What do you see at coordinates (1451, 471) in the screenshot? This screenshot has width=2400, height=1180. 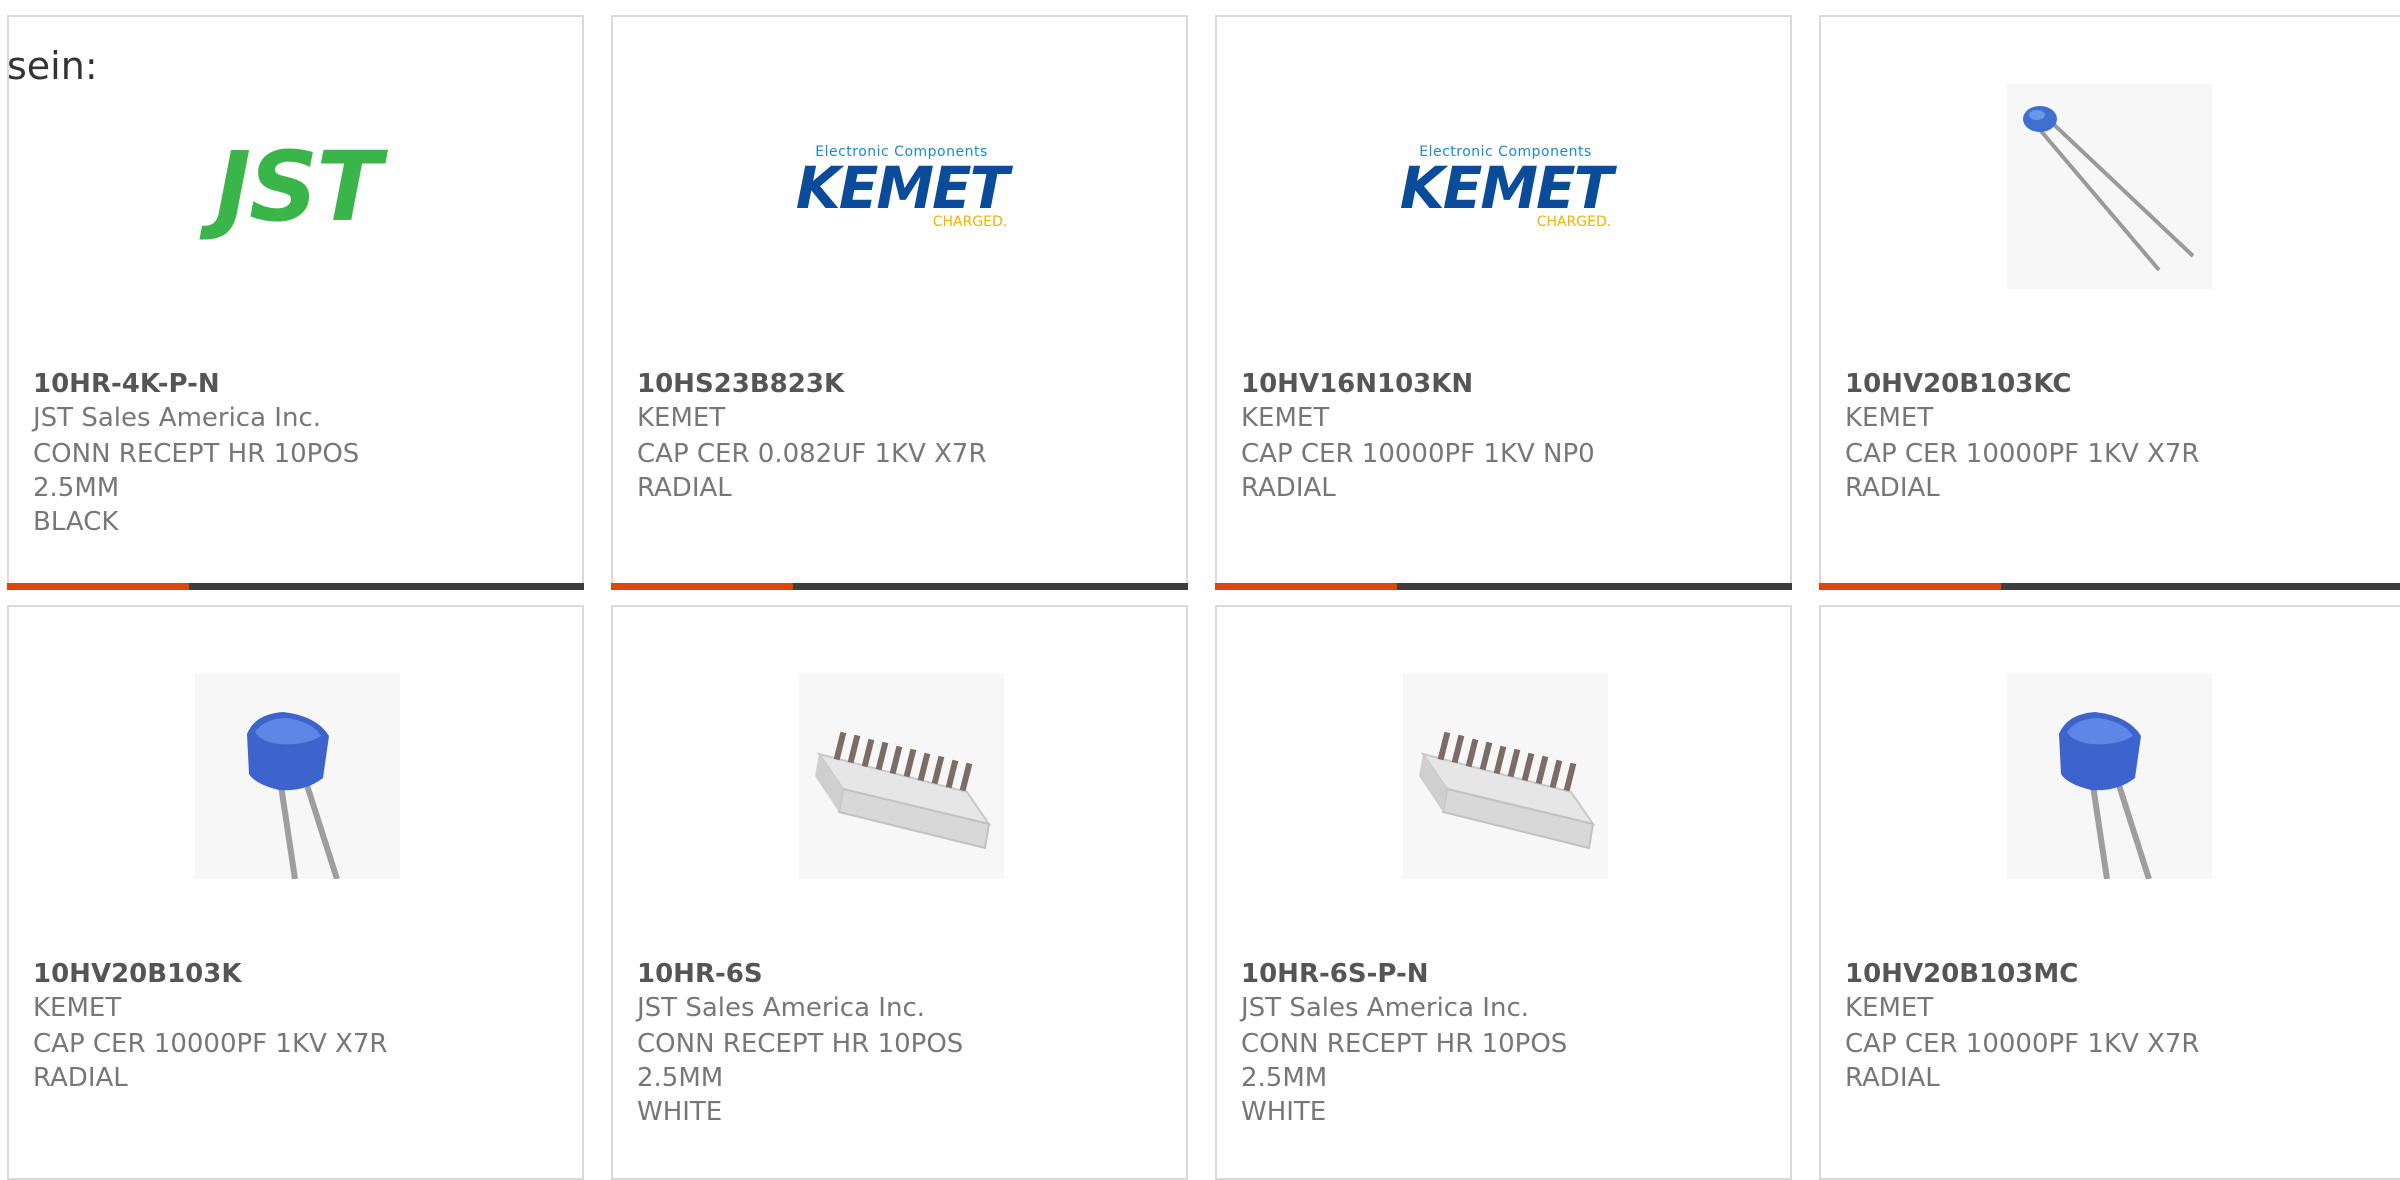 I see `product-description: CAP CER 10000PF 1KV NP0 RADIAL` at bounding box center [1451, 471].